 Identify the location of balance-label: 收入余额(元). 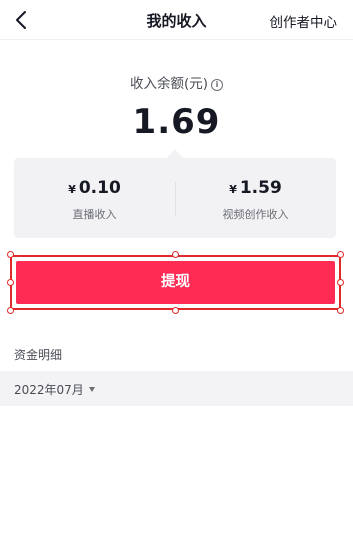
(169, 84).